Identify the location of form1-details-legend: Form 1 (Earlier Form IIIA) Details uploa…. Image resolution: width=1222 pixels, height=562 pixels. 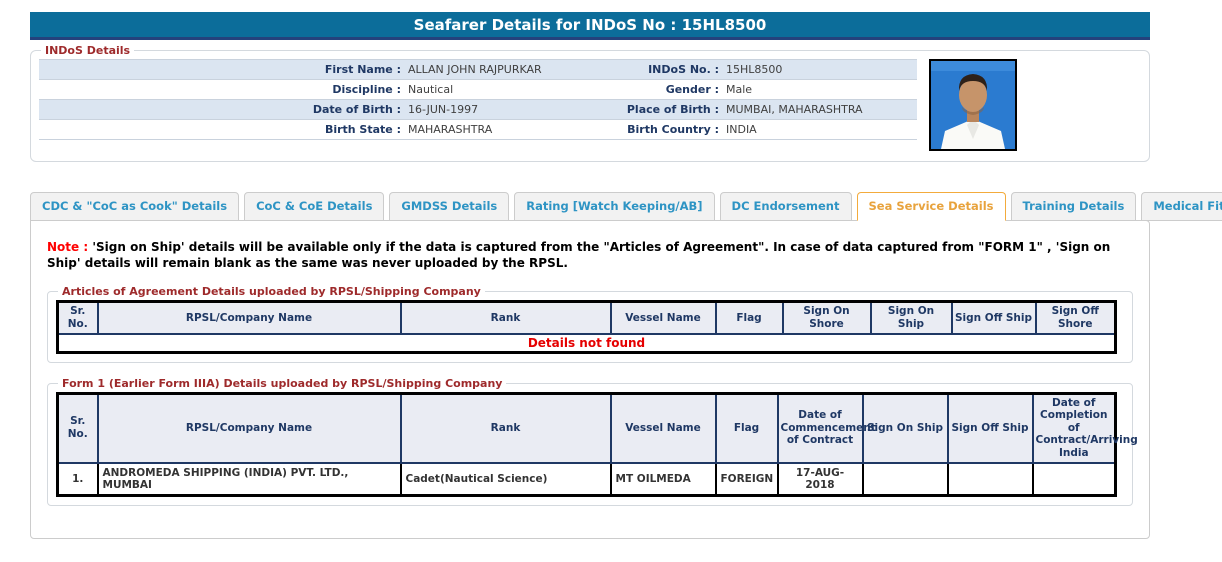
(282, 383).